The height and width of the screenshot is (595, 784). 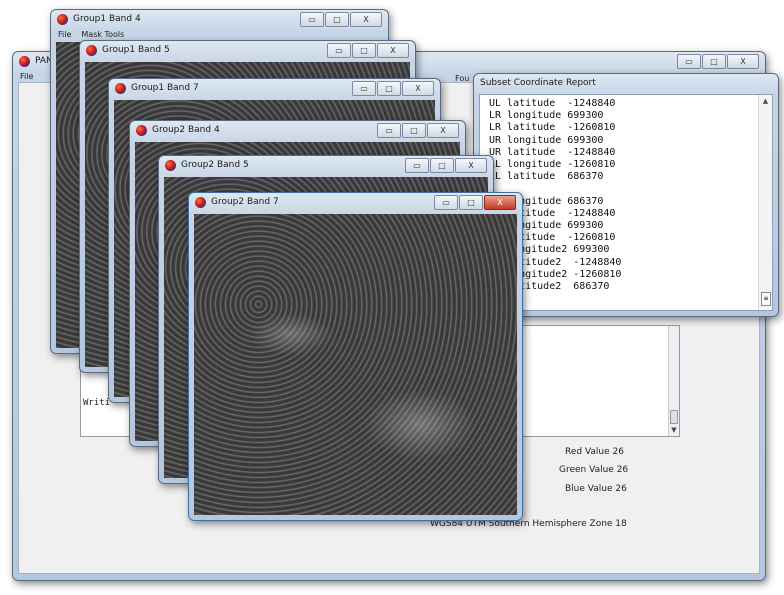 What do you see at coordinates (97, 403) in the screenshot?
I see `log-line: Writi` at bounding box center [97, 403].